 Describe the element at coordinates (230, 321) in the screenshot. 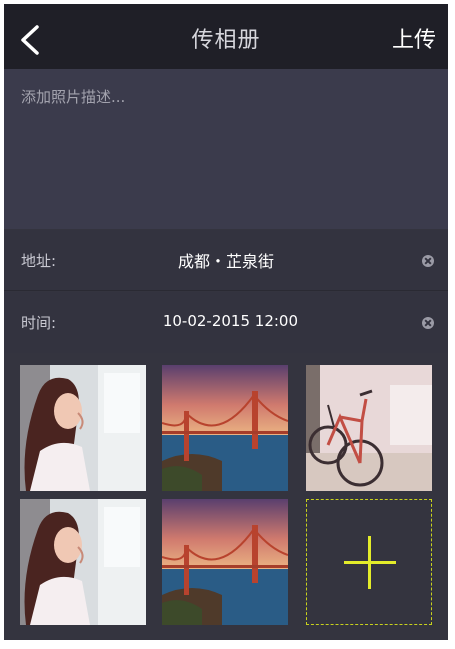

I see `time-value: 10-02-2015 12:00` at that location.